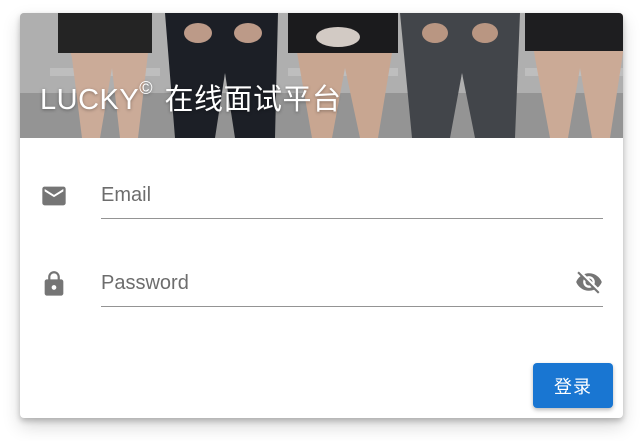 This screenshot has width=642, height=441. What do you see at coordinates (54, 284) in the screenshot?
I see `lock-icon` at bounding box center [54, 284].